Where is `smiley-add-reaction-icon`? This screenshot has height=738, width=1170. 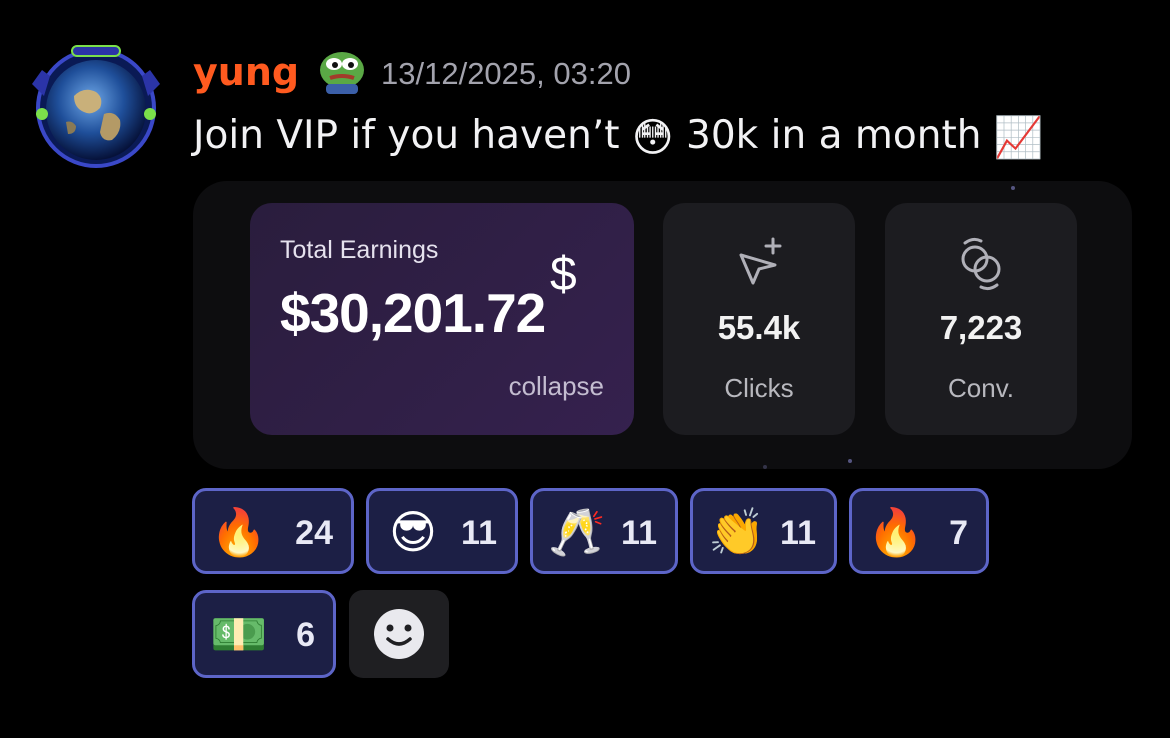 smiley-add-reaction-icon is located at coordinates (399, 634).